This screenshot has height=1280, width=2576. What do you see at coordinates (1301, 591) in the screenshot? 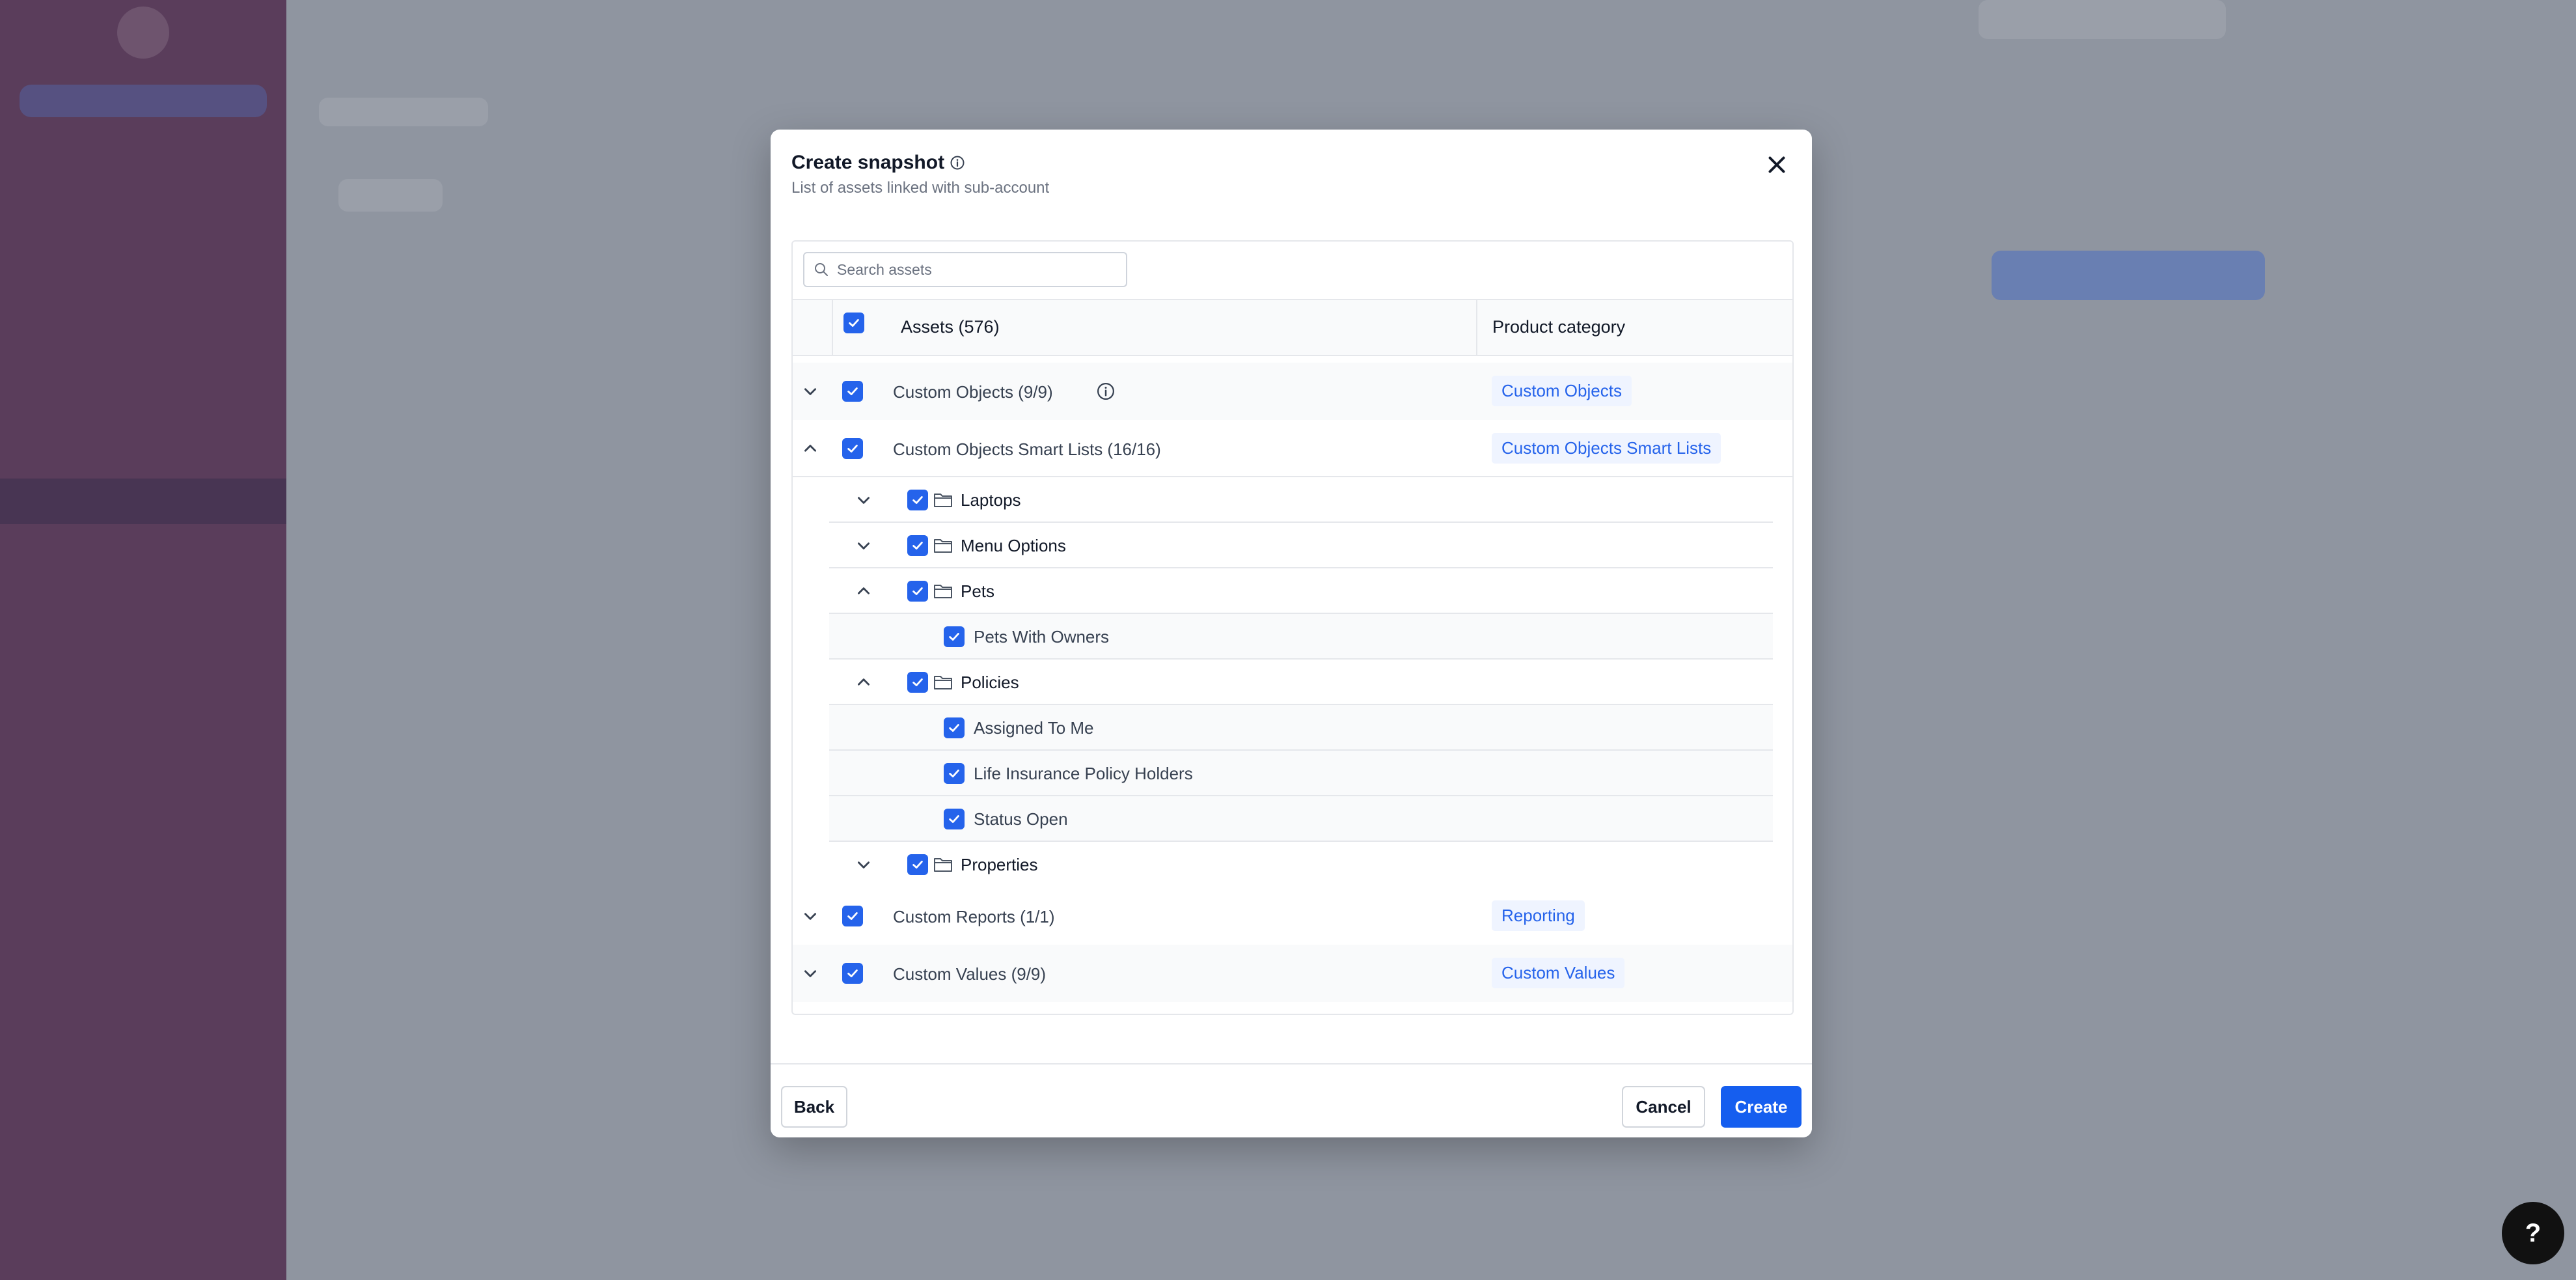
I see `smart-list-folder-pets: Pets` at bounding box center [1301, 591].